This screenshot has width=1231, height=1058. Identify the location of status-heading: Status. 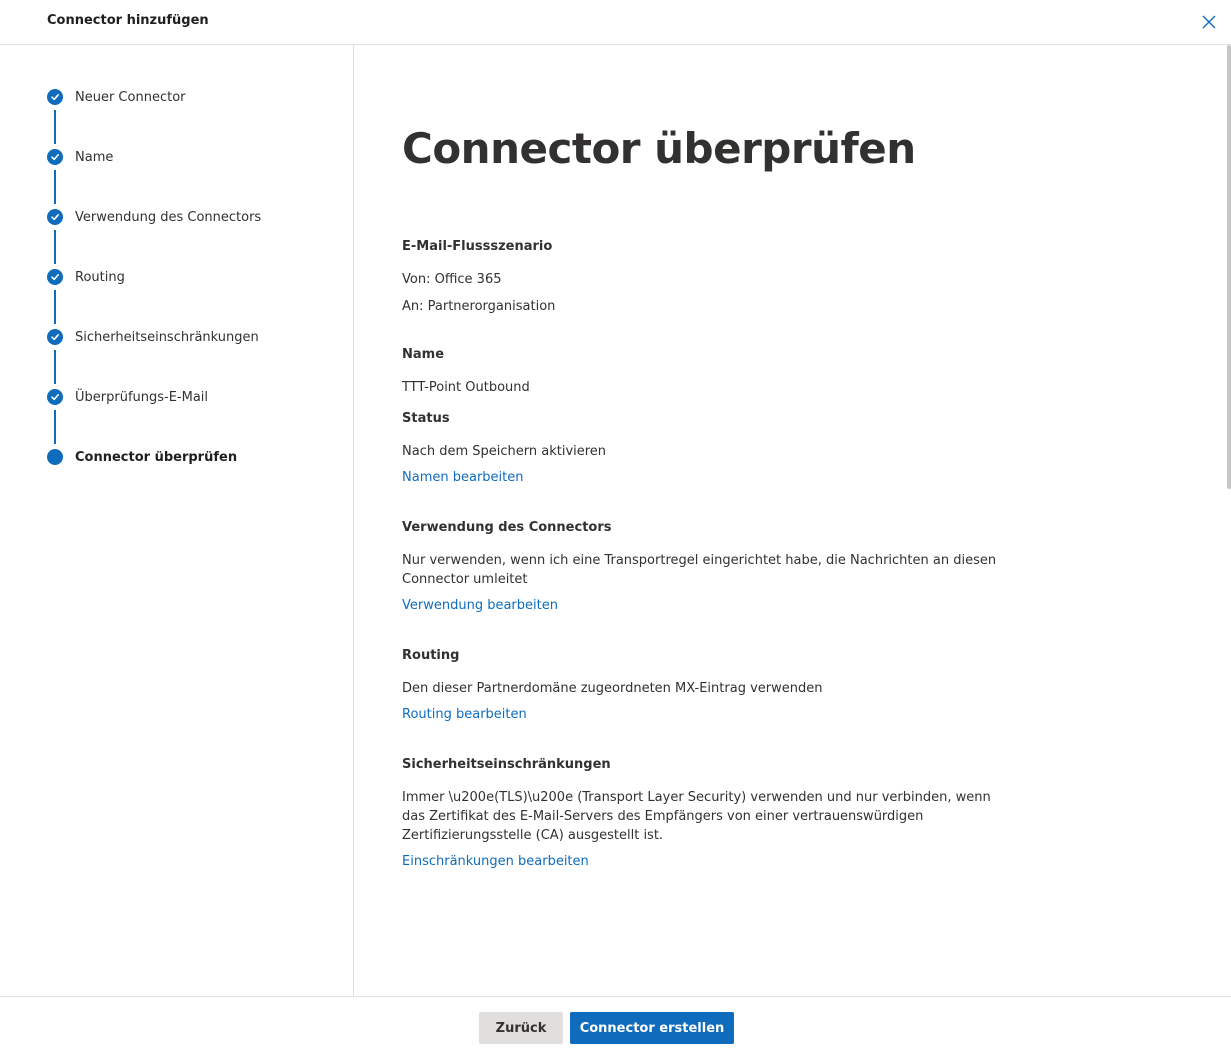
(426, 418).